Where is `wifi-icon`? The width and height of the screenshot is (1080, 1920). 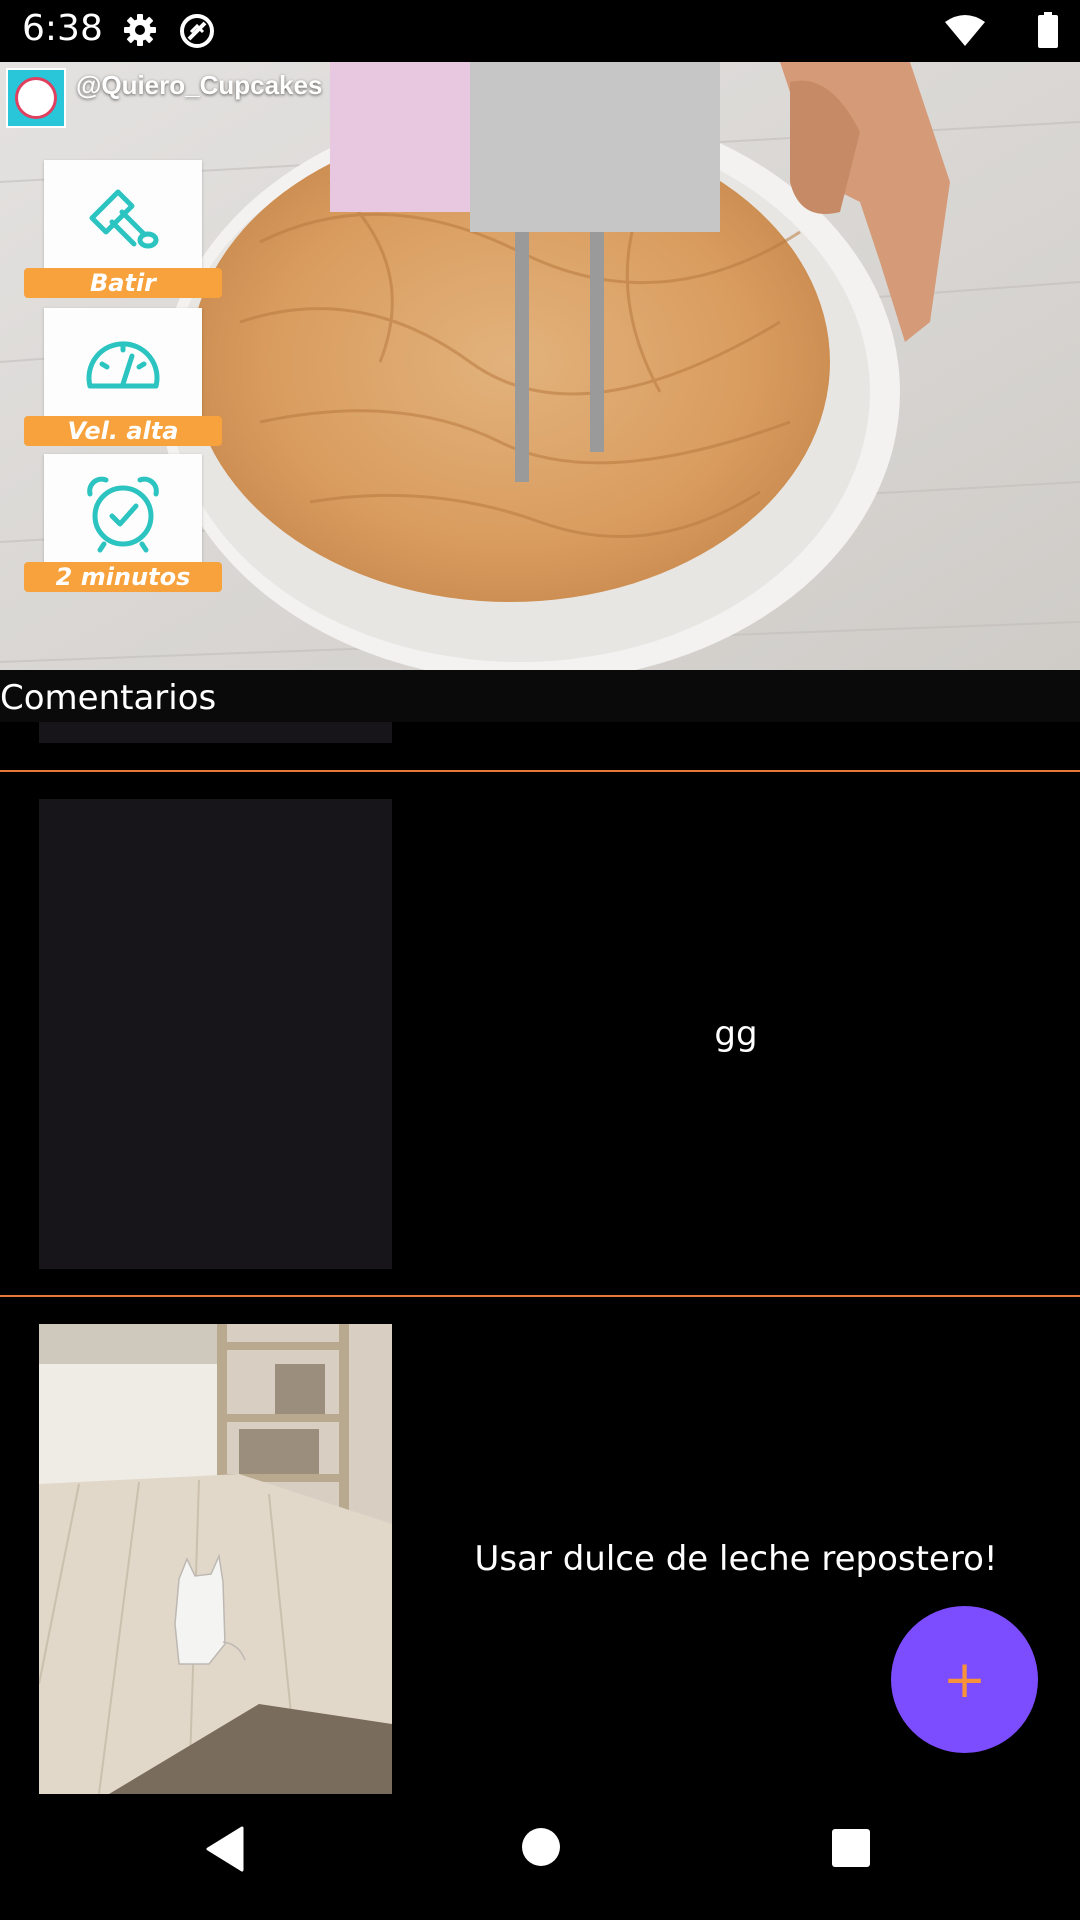
wifi-icon is located at coordinates (965, 33).